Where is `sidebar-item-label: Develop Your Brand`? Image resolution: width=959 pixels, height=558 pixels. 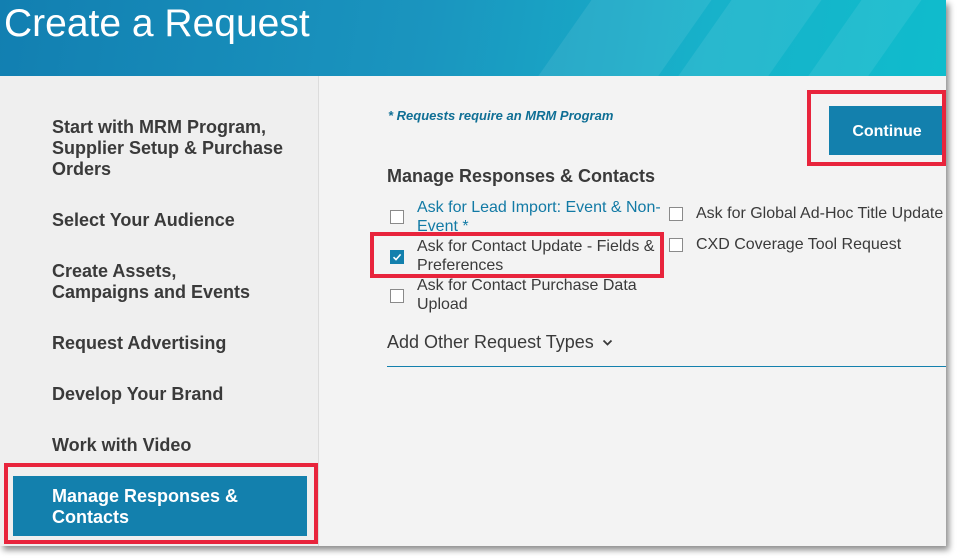
sidebar-item-label: Develop Your Brand is located at coordinates (138, 394).